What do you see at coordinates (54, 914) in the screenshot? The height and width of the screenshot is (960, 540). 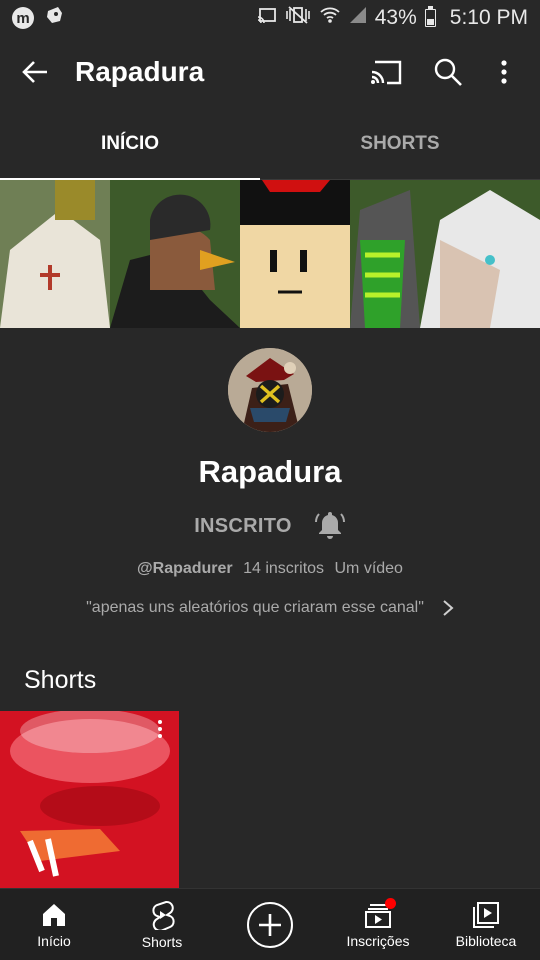 I see `home-icon` at bounding box center [54, 914].